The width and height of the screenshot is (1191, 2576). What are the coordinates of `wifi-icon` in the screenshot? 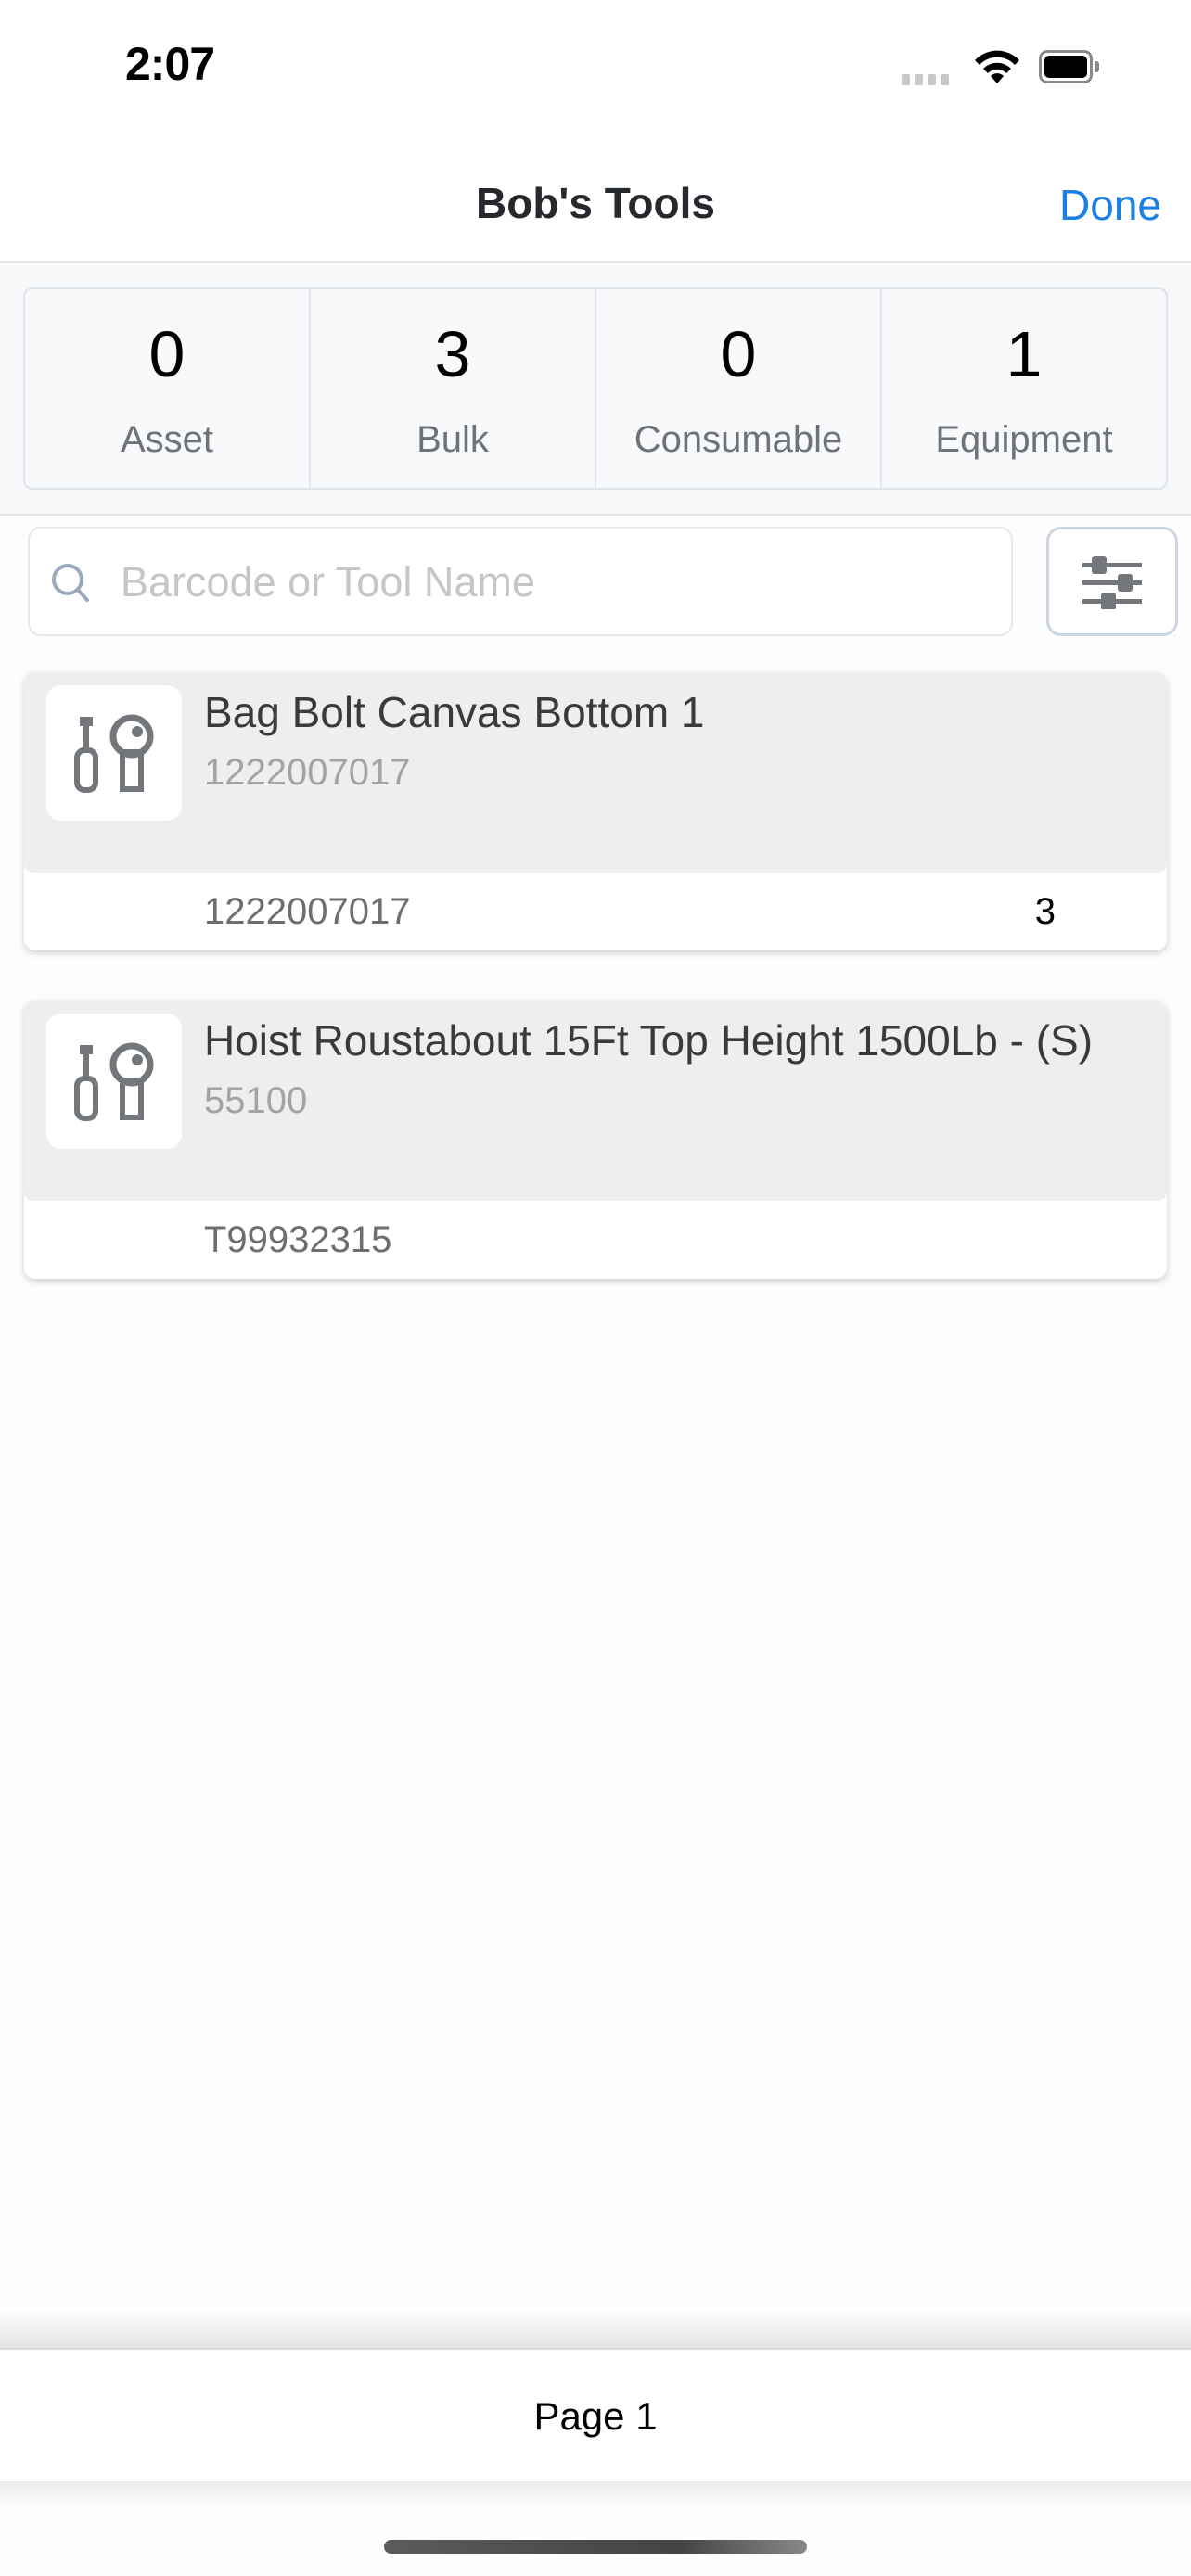 It's located at (997, 66).